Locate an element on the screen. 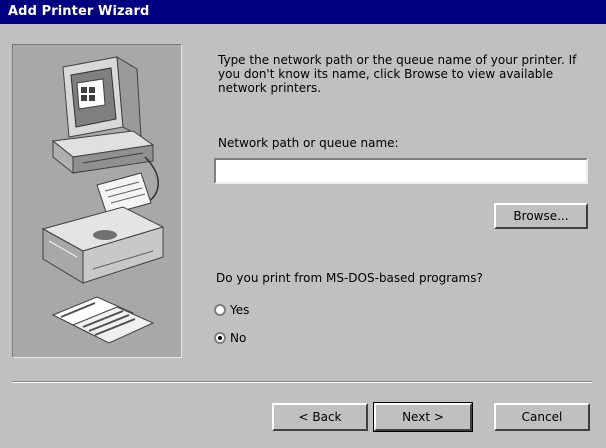  radio-yes-label: Yes is located at coordinates (240, 310).